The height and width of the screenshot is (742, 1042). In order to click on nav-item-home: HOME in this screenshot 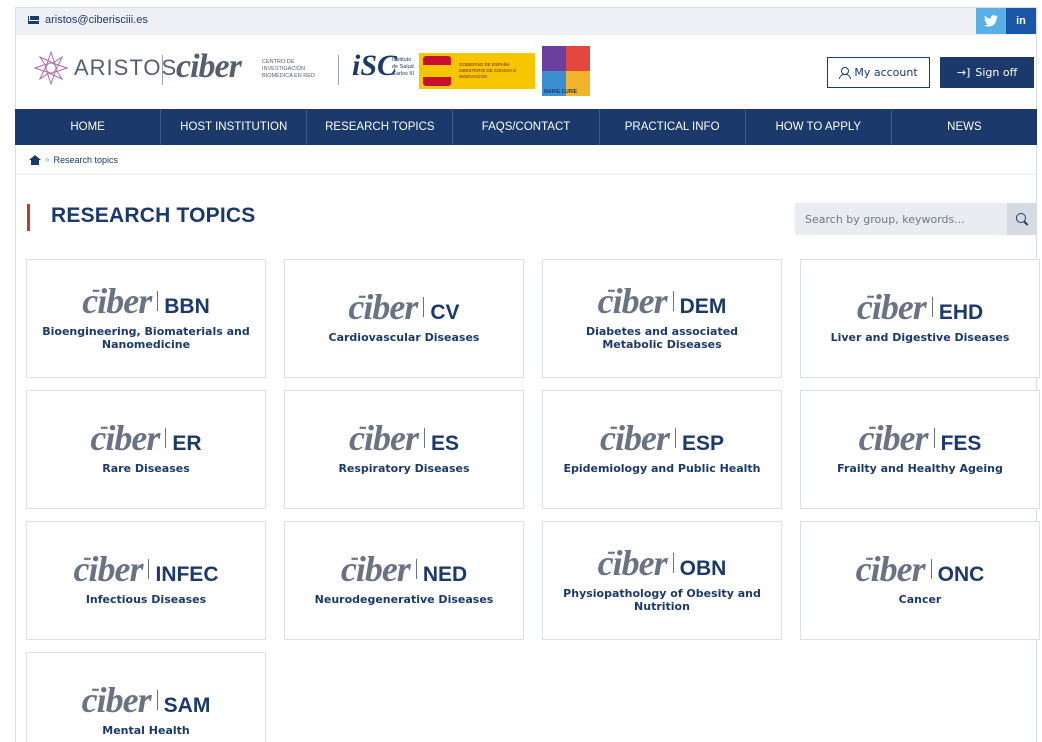, I will do `click(88, 127)`.